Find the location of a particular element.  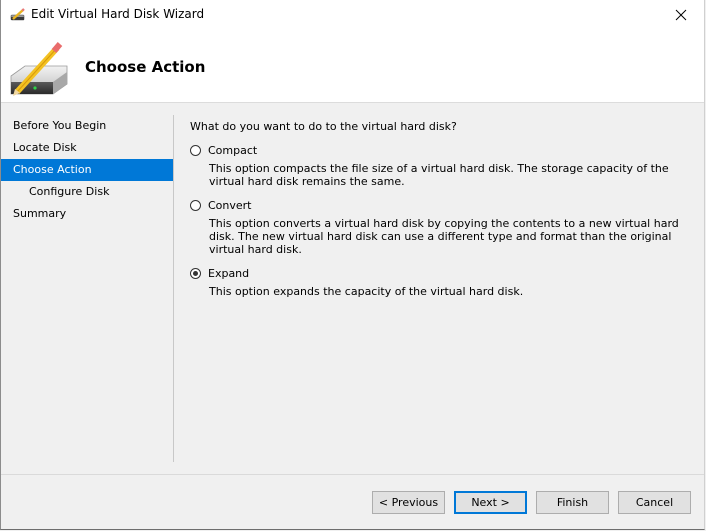

nav-step-choose-action: Choose Action is located at coordinates (87, 170).